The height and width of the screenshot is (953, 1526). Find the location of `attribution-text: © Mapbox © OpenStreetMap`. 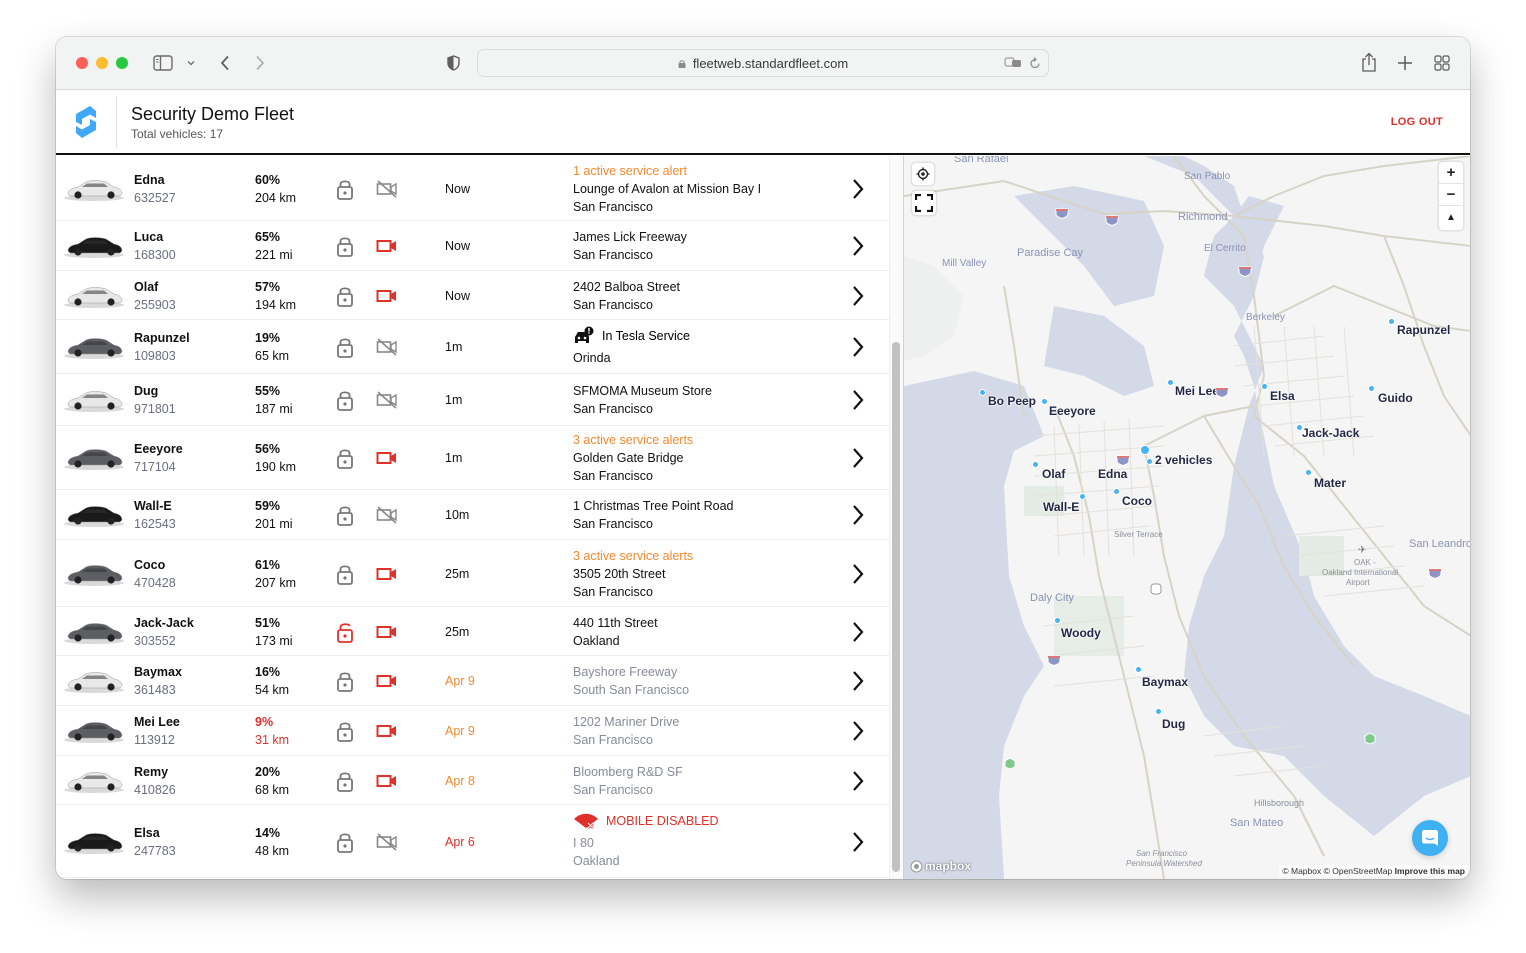

attribution-text: © Mapbox © OpenStreetMap is located at coordinates (1337, 871).